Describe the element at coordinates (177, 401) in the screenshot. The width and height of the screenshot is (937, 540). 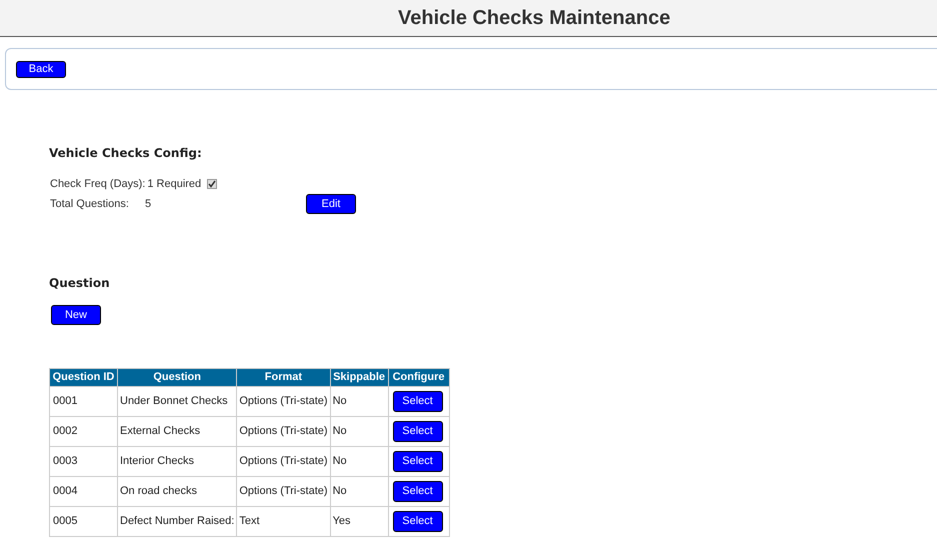
I see `table-cell: Under Bonnet Checks` at that location.